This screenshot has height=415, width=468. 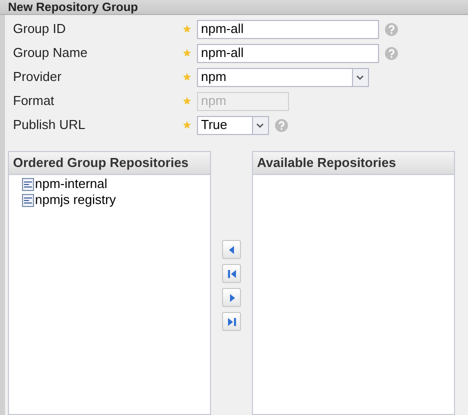 I want to click on field-label: Group ID, so click(x=39, y=29).